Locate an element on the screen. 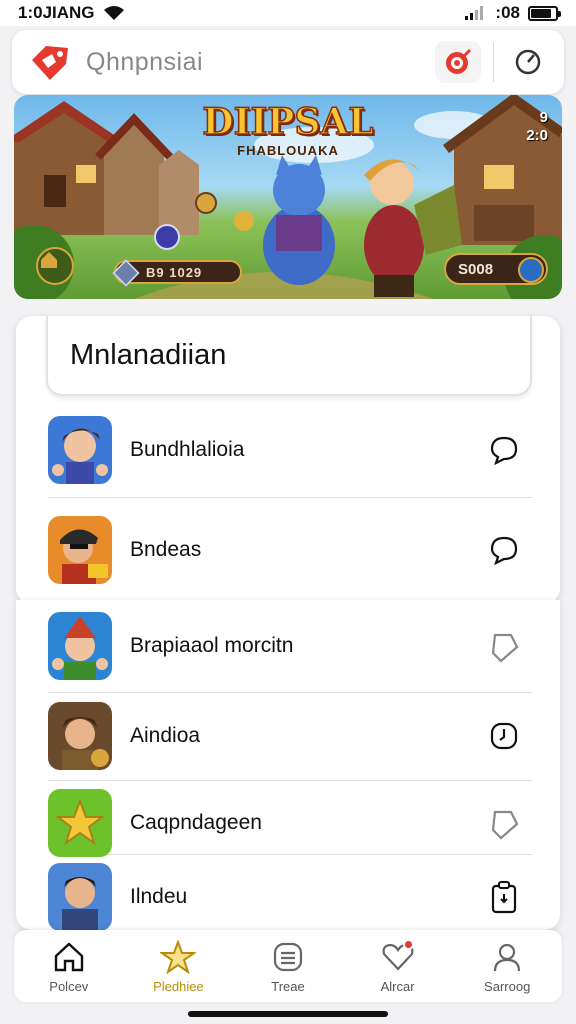 The height and width of the screenshot is (1024, 576). list-item-label: Brapiaaol morcitn is located at coordinates (212, 645).